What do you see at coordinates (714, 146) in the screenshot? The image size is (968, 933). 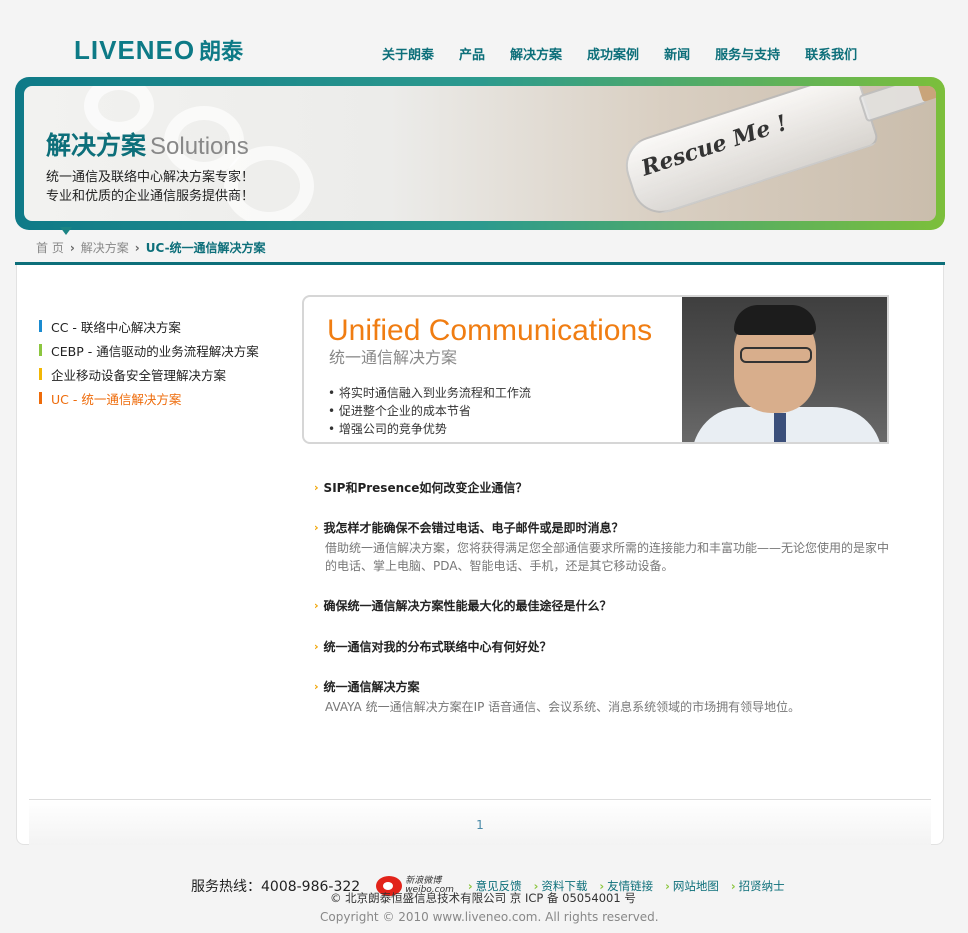 I see `bottle-label: Rescue Me !` at bounding box center [714, 146].